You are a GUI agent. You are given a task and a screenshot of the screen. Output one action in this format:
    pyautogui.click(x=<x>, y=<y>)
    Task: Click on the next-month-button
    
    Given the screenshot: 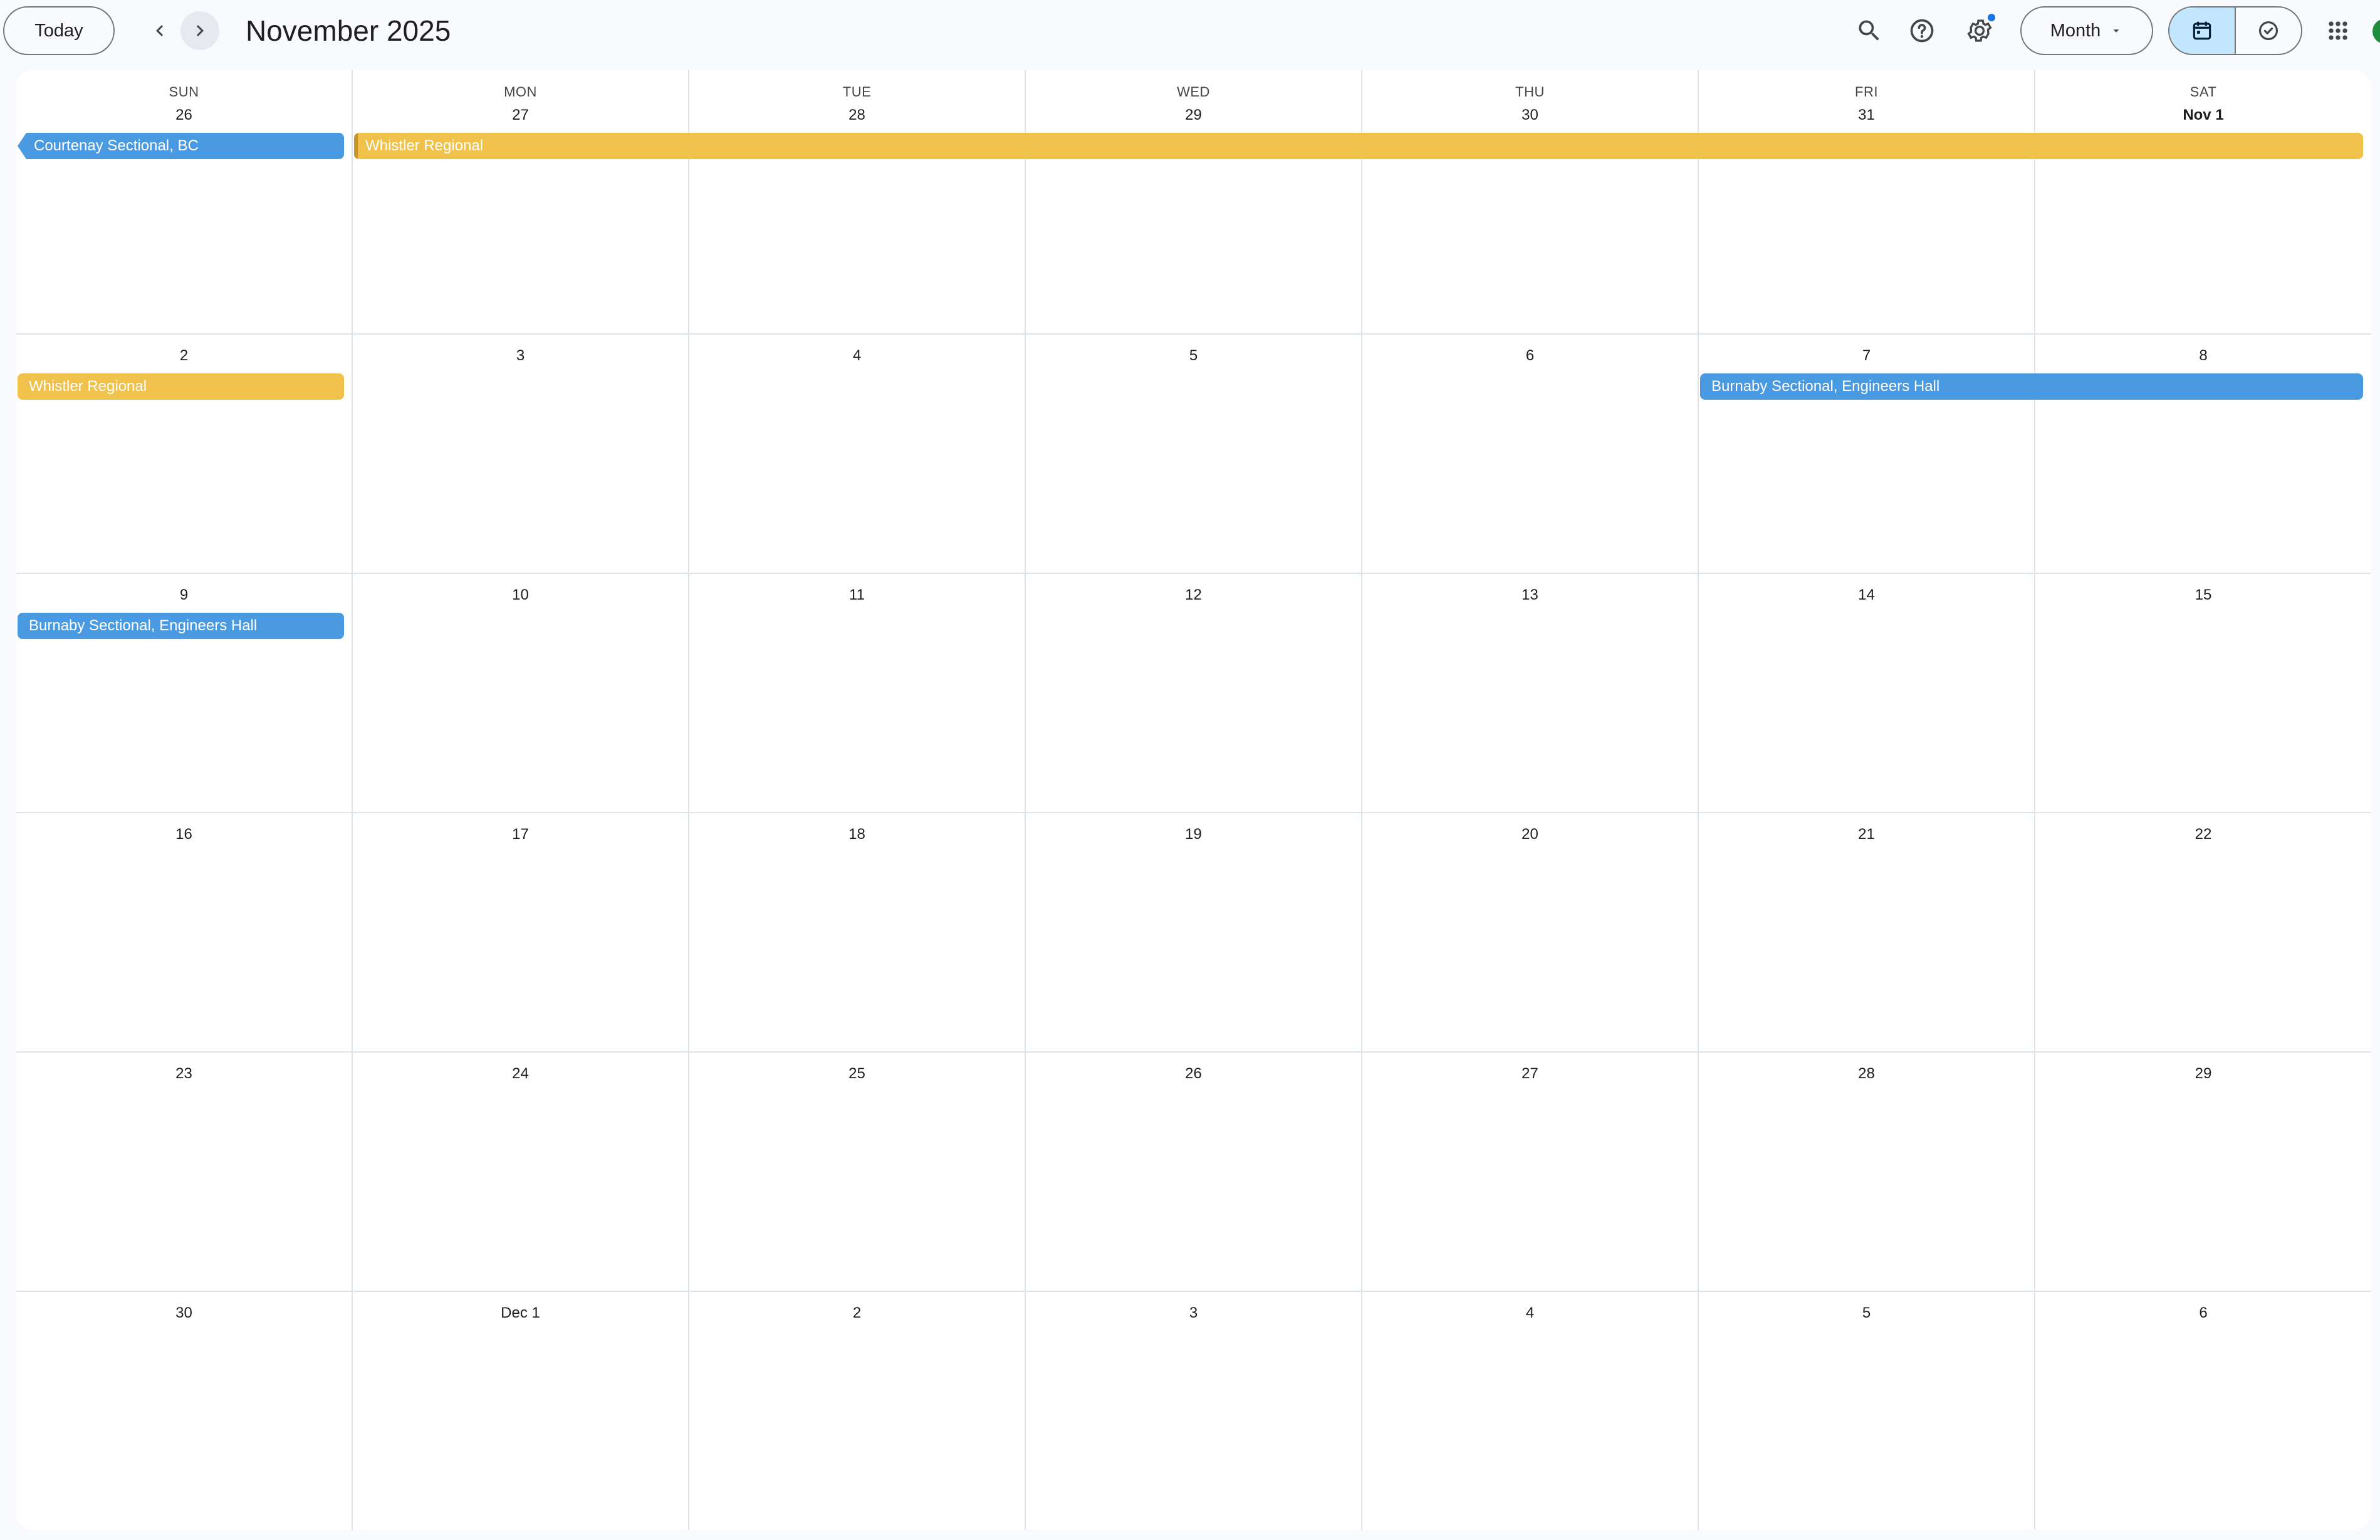 What is the action you would take?
    pyautogui.click(x=199, y=30)
    